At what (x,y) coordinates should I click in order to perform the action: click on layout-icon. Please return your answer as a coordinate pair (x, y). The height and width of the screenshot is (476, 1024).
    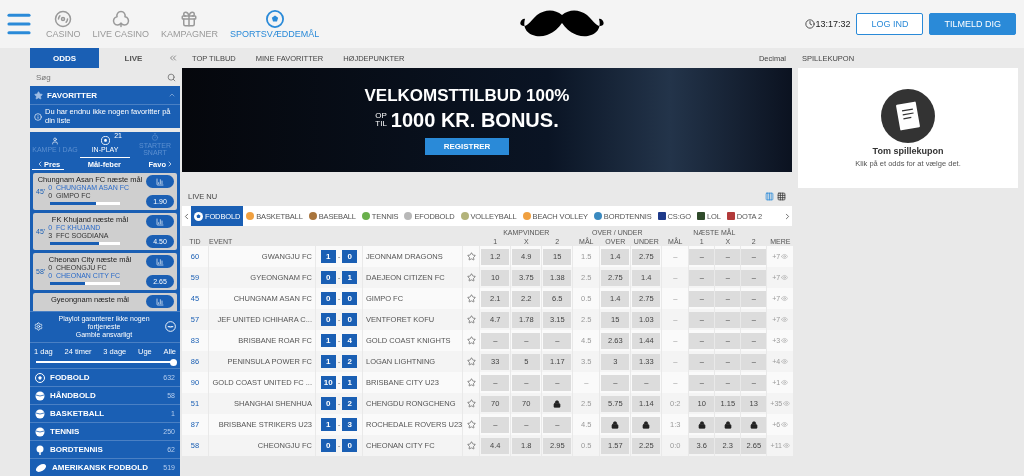
    Looking at the image, I should click on (781, 196).